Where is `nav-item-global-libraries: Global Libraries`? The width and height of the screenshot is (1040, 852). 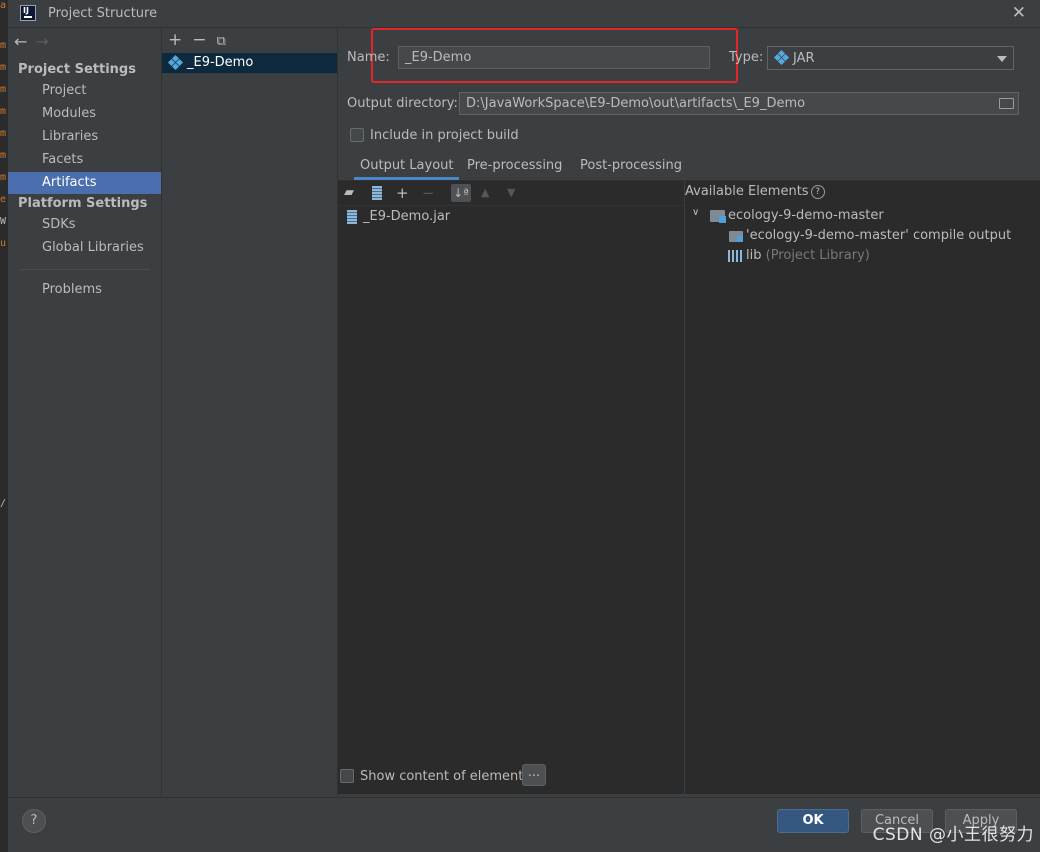
nav-item-global-libraries: Global Libraries is located at coordinates (84, 248).